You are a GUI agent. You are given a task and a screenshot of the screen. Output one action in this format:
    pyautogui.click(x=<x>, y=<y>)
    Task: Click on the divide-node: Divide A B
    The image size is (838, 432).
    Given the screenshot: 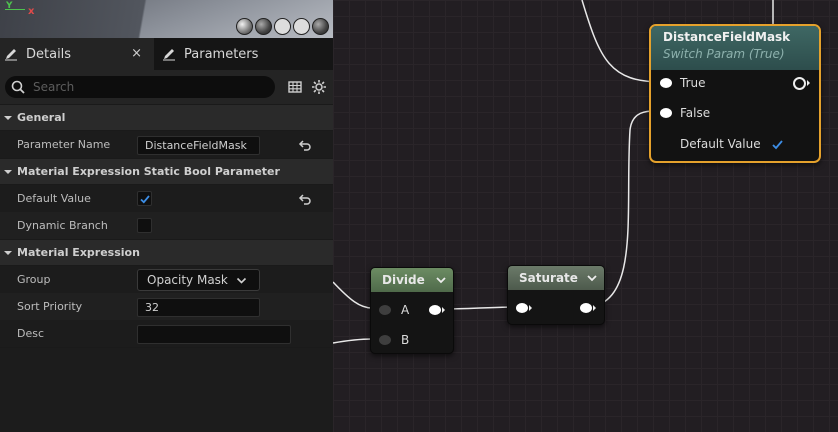 What is the action you would take?
    pyautogui.click(x=412, y=310)
    